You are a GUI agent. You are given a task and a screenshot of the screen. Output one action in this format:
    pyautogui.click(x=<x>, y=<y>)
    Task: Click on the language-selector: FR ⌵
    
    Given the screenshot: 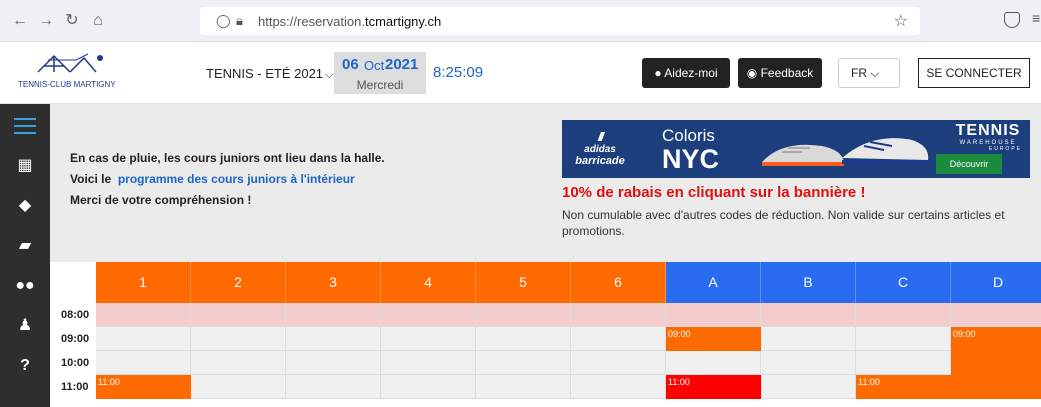 What is the action you would take?
    pyautogui.click(x=869, y=73)
    